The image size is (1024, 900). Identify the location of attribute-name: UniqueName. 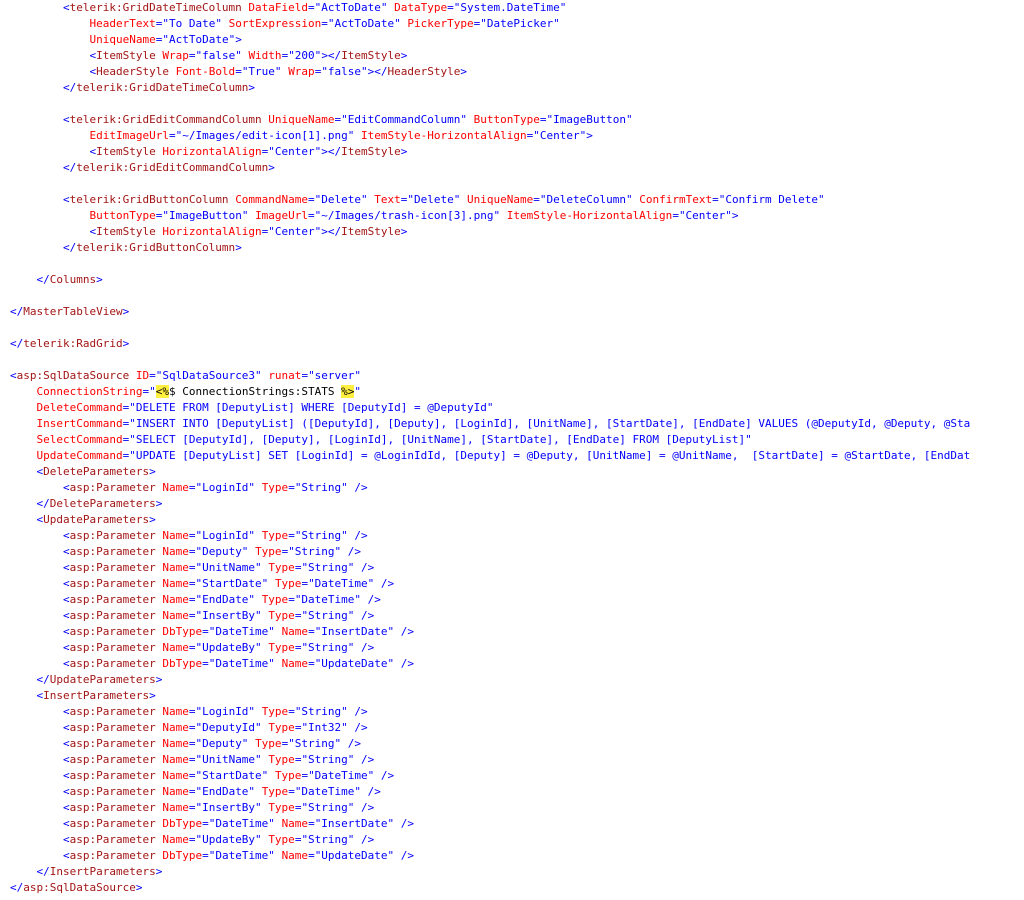
(122, 39).